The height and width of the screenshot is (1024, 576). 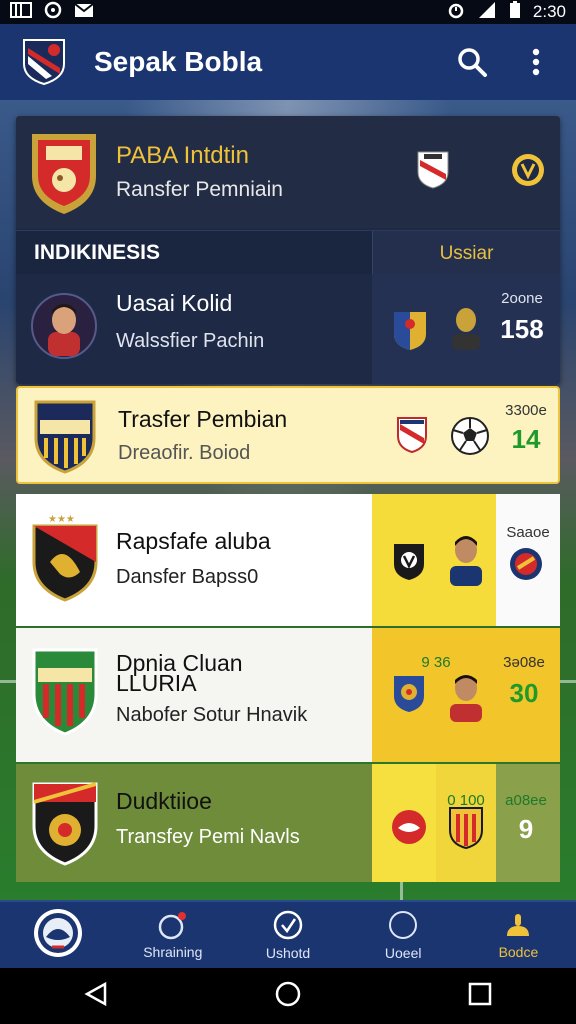 What do you see at coordinates (173, 952) in the screenshot?
I see `nav-label: Shraining` at bounding box center [173, 952].